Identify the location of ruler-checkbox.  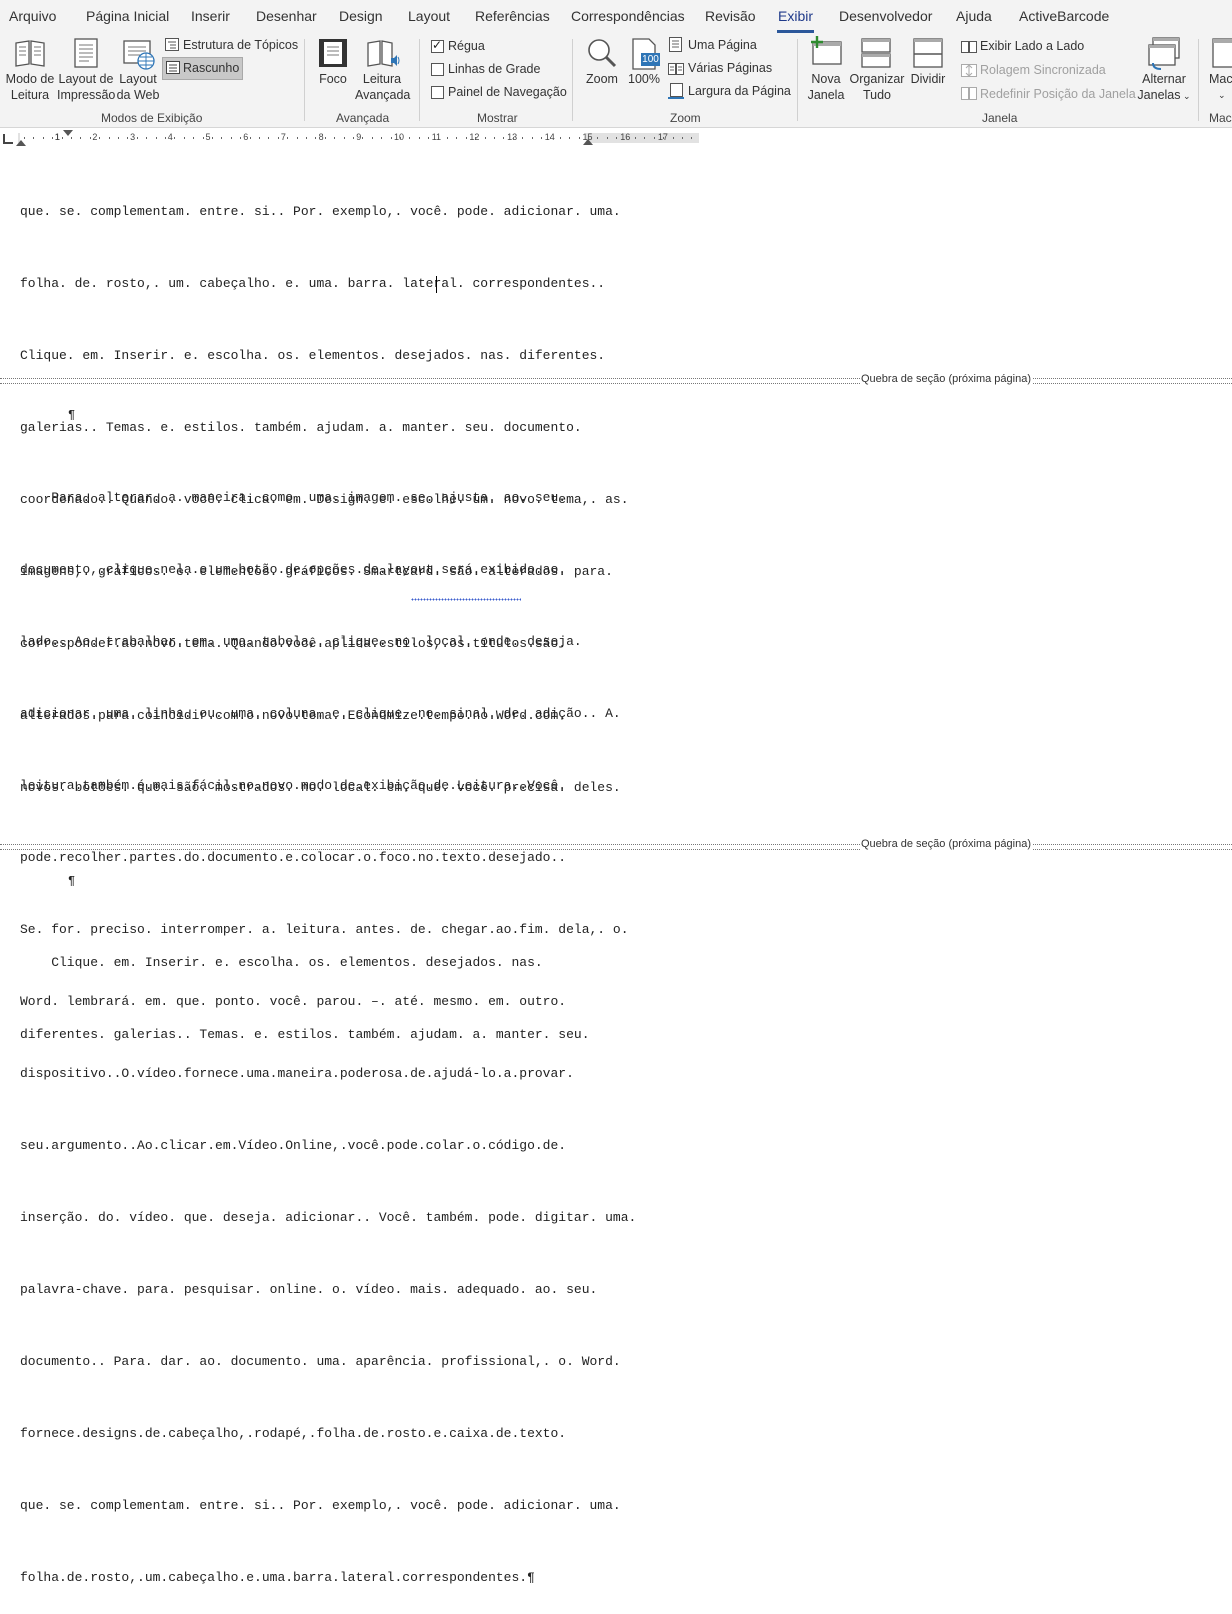
(437, 45).